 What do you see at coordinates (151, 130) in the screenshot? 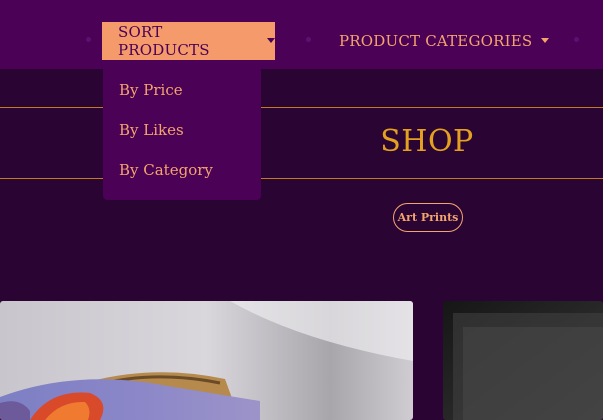
I see `sort-by-likes-item: By Likes` at bounding box center [151, 130].